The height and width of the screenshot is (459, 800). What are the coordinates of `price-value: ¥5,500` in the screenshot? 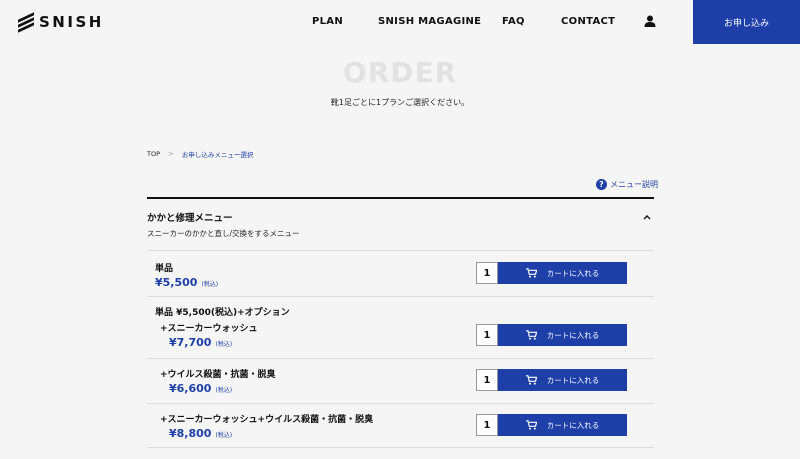 It's located at (176, 282).